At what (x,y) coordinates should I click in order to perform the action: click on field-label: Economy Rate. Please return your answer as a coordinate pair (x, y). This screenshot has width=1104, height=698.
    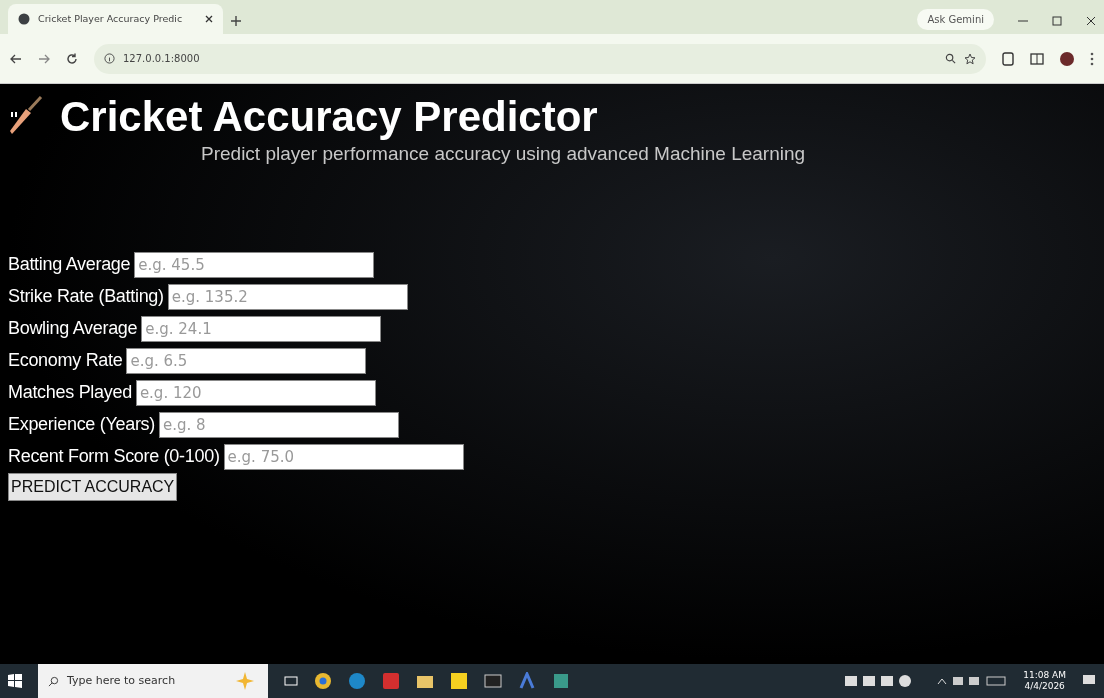
    Looking at the image, I should click on (65, 361).